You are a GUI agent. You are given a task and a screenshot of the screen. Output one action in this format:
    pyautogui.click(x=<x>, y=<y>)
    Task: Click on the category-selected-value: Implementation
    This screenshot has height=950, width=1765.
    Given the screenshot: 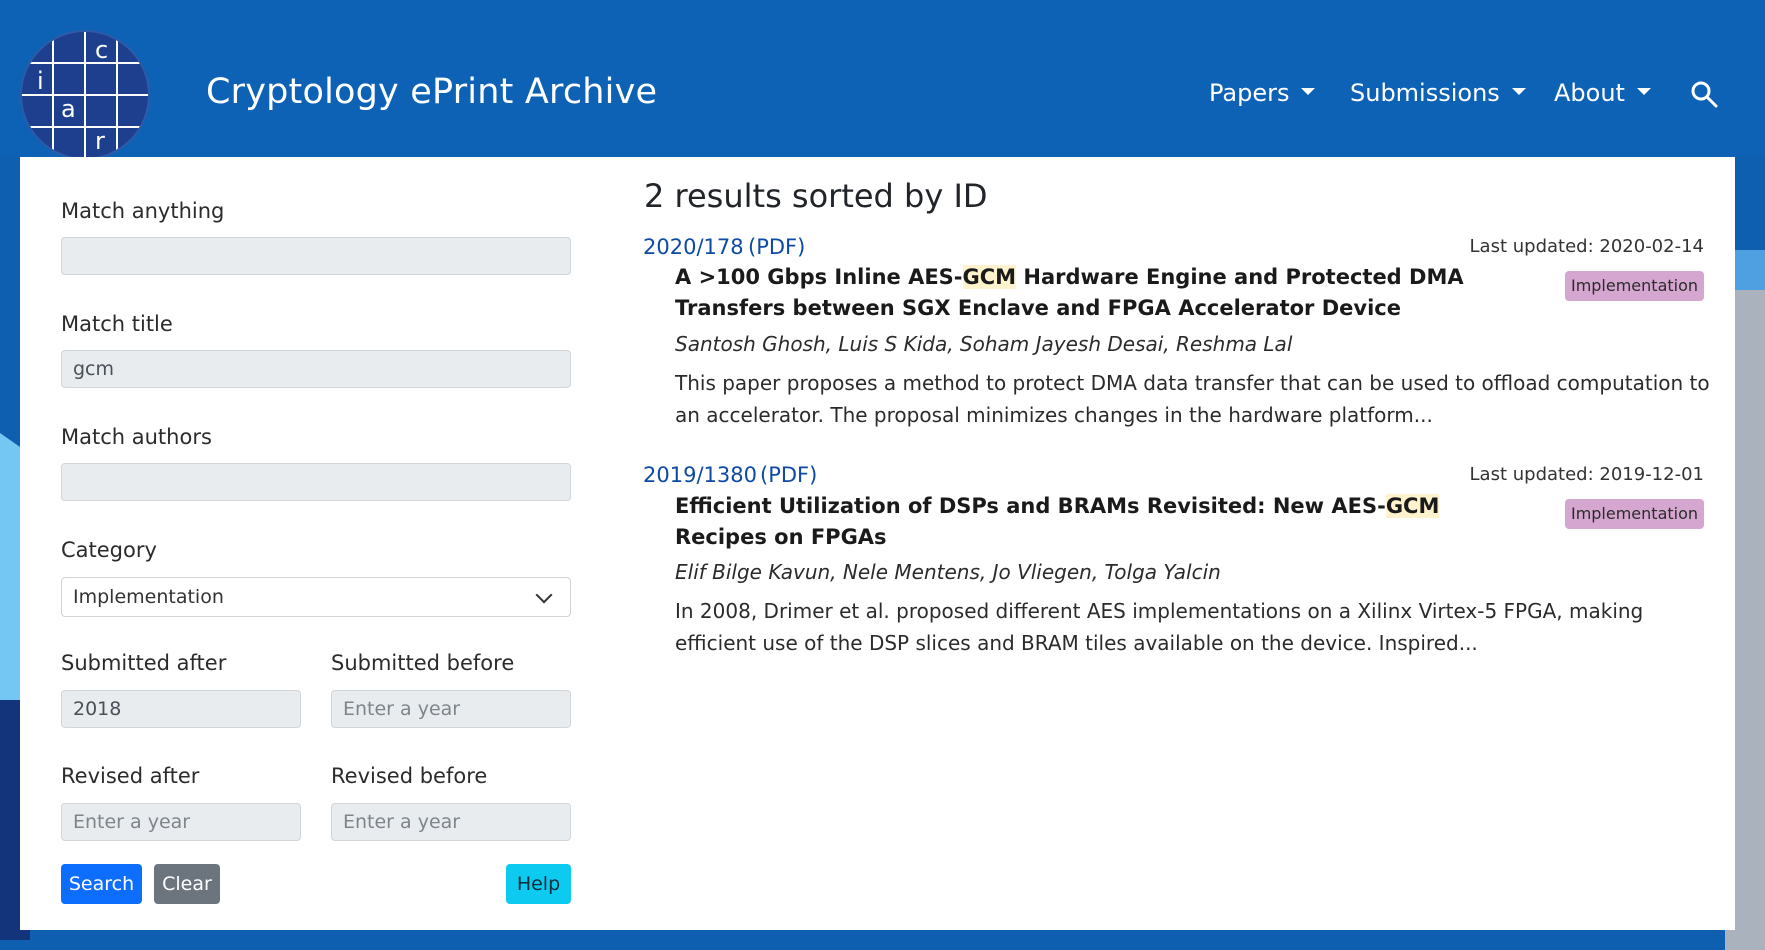 What is the action you would take?
    pyautogui.click(x=148, y=597)
    